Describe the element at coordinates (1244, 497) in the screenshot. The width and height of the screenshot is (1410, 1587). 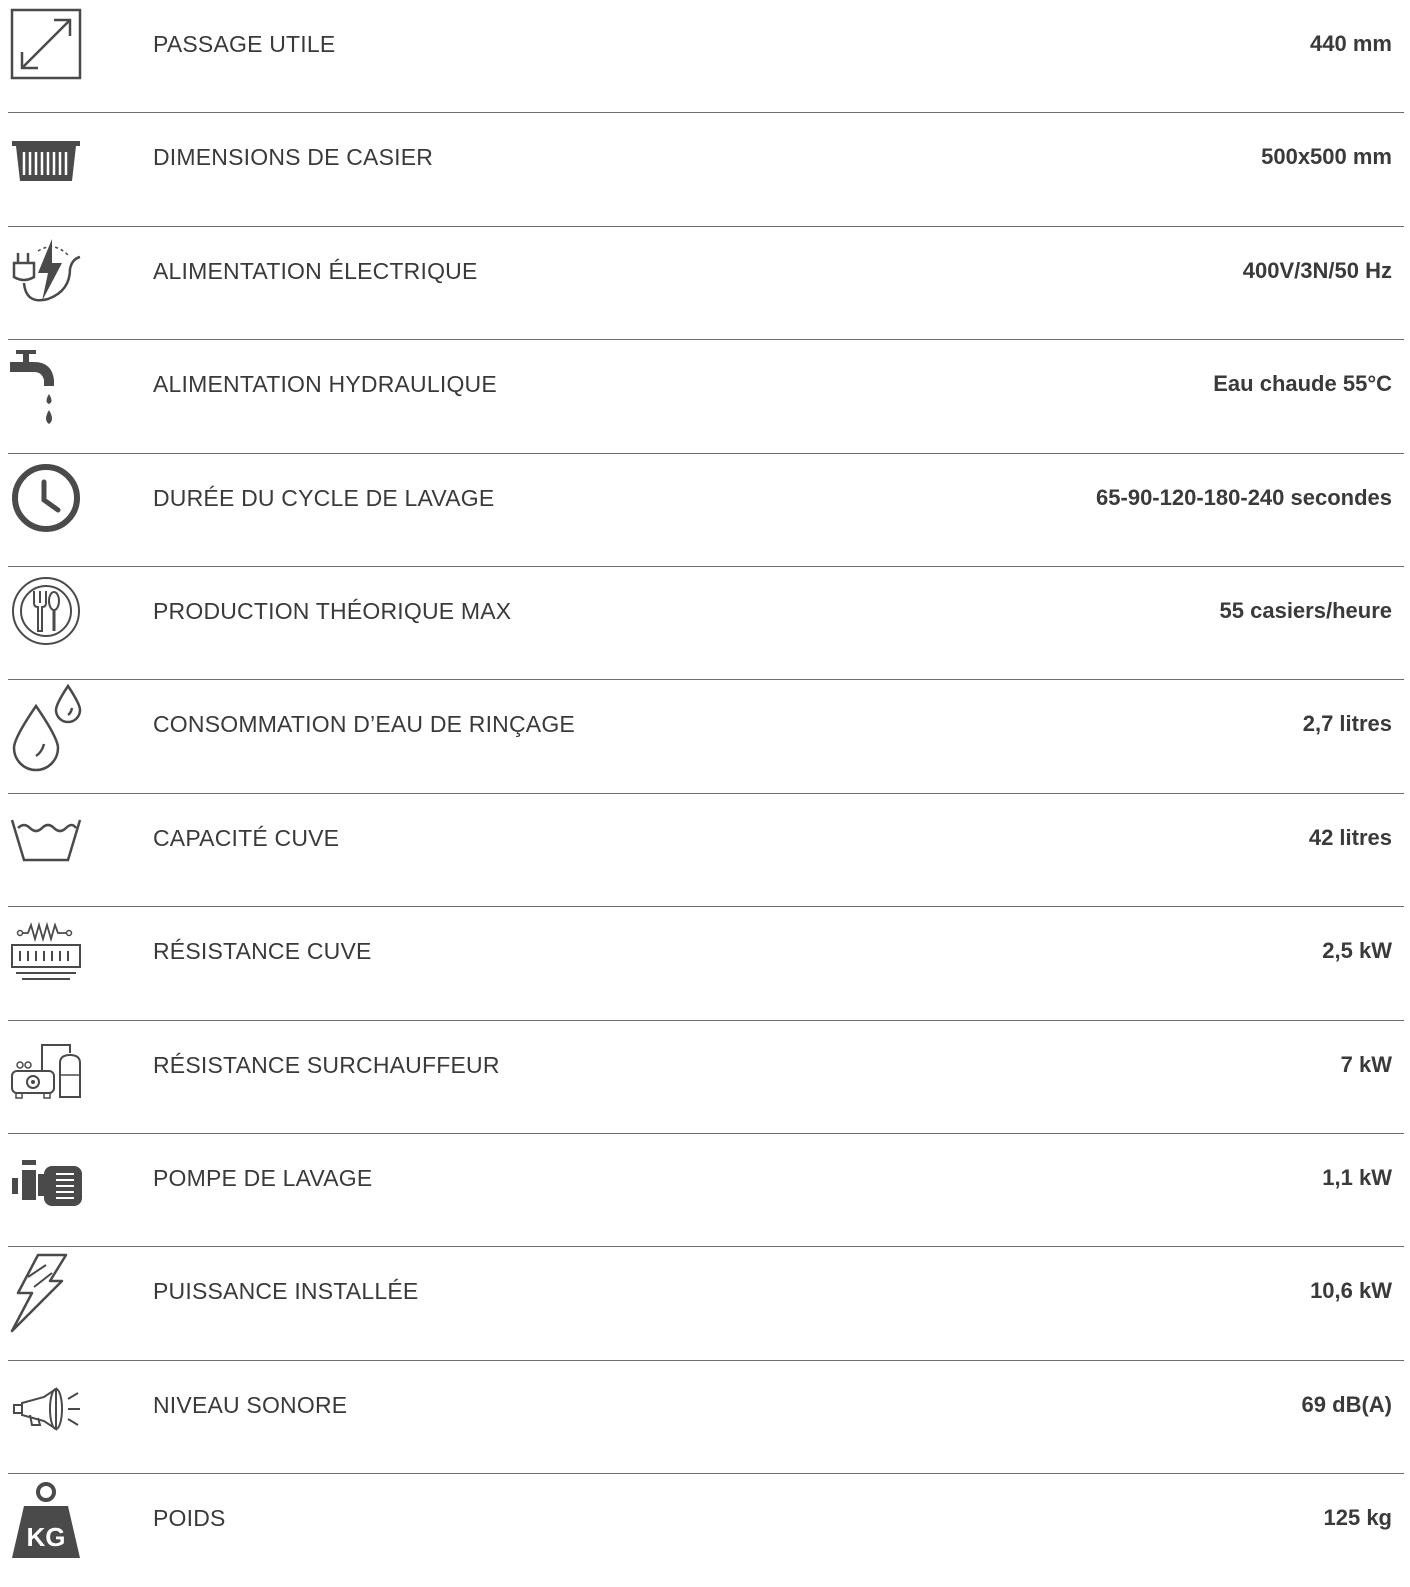
I see `spec-value: 65-90-120-180-240 secondes` at that location.